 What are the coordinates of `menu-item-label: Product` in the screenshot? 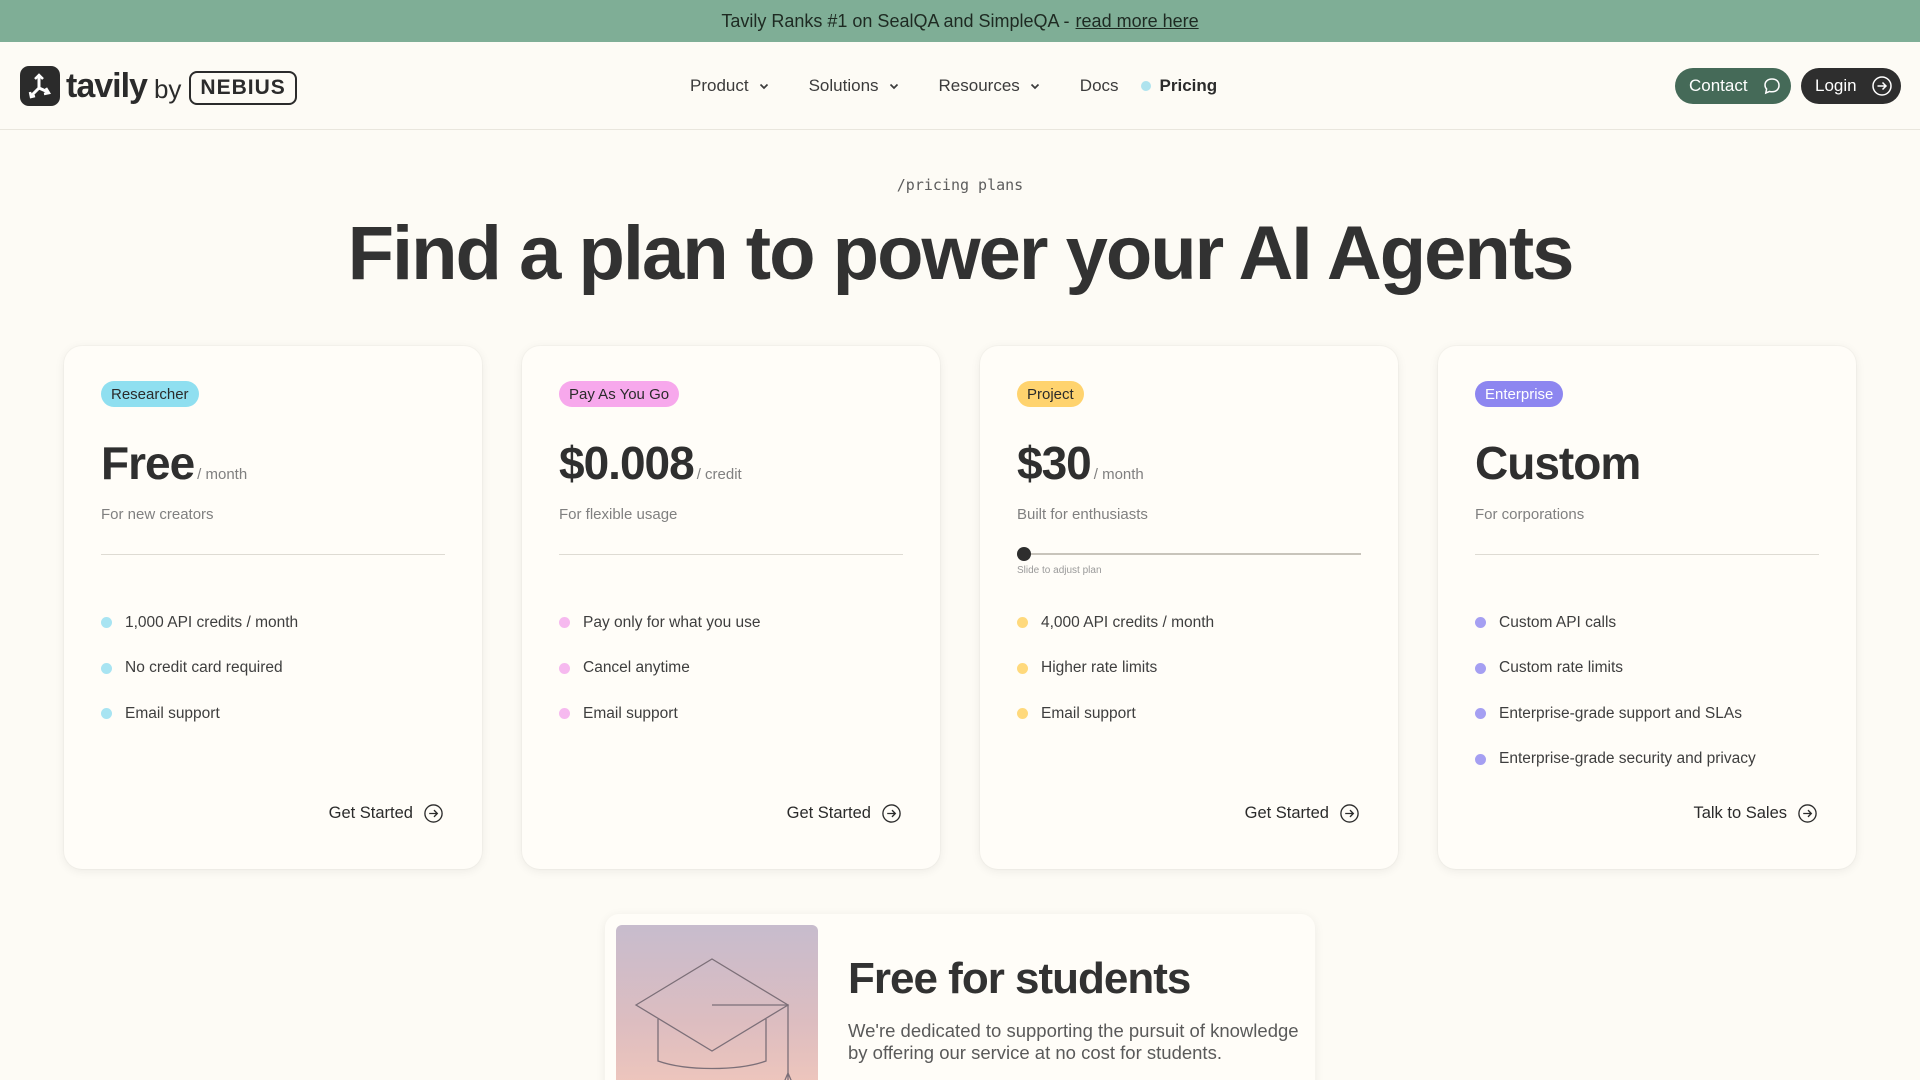 It's located at (719, 85).